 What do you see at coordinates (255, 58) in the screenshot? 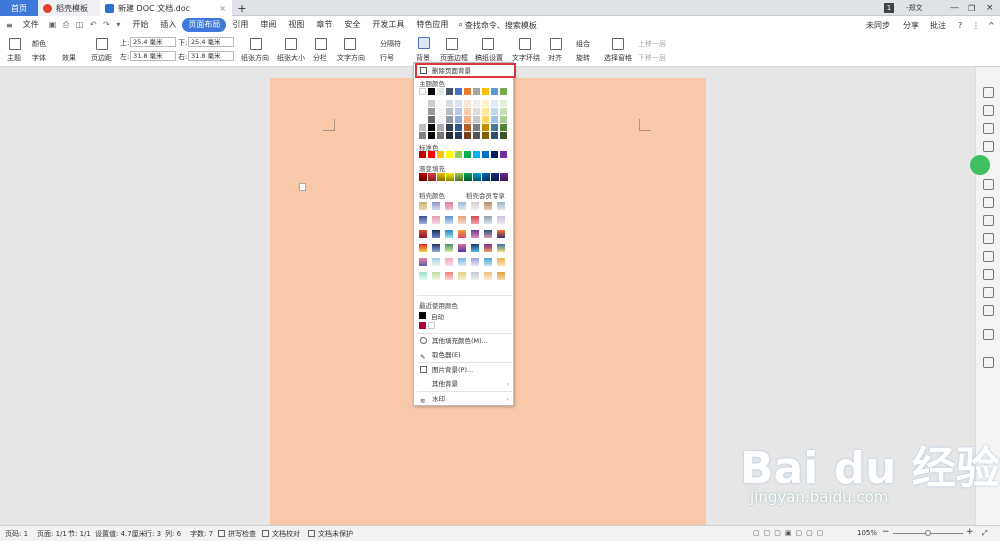
I see `orientation-button: 纸张方向` at bounding box center [255, 58].